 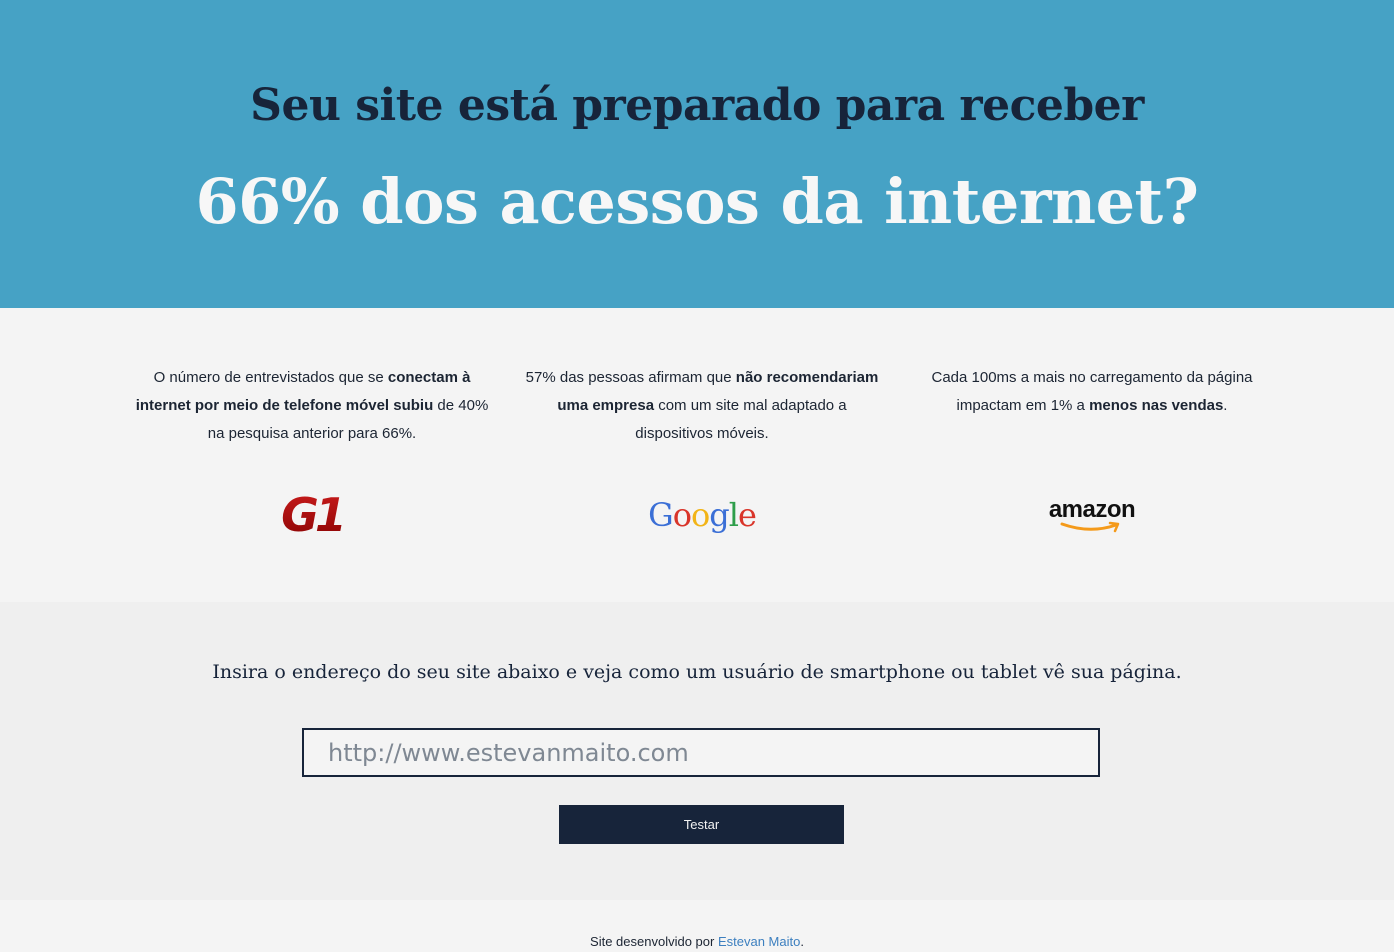 I want to click on hero-title: Seu site está preparado para receber, so click(x=697, y=105).